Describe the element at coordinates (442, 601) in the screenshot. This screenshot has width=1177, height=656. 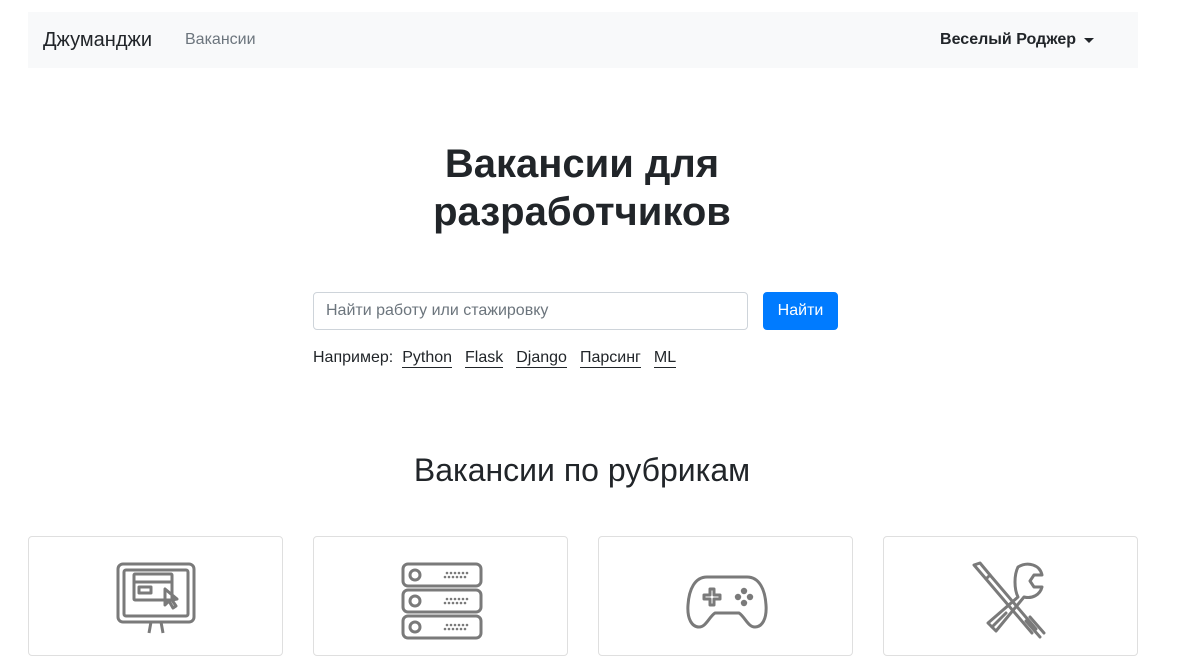
I see `server-icon` at that location.